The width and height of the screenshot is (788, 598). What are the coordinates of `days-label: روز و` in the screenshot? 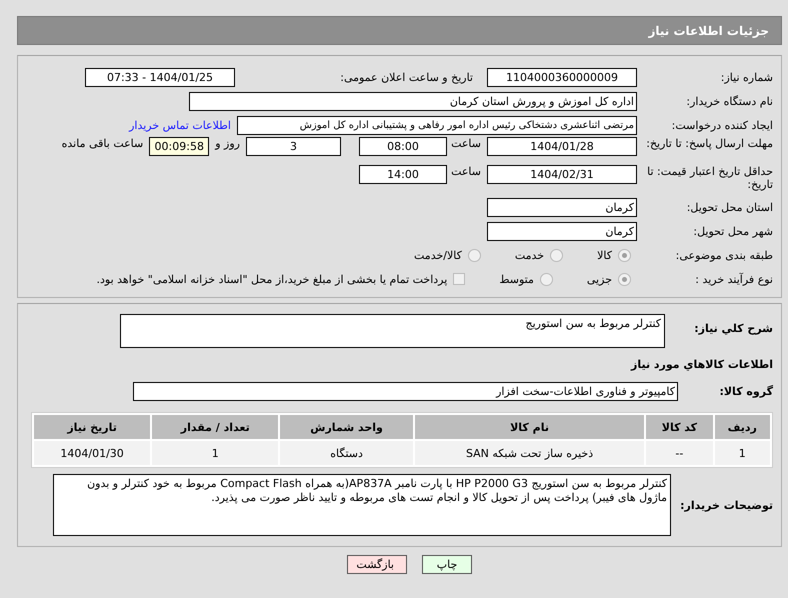 It's located at (227, 143).